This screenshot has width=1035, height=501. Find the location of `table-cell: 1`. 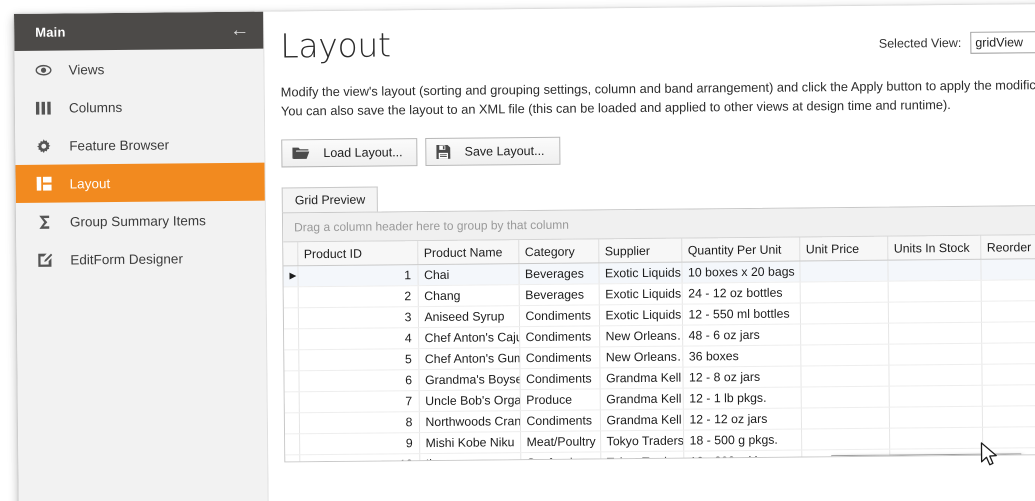

table-cell: 1 is located at coordinates (357, 275).